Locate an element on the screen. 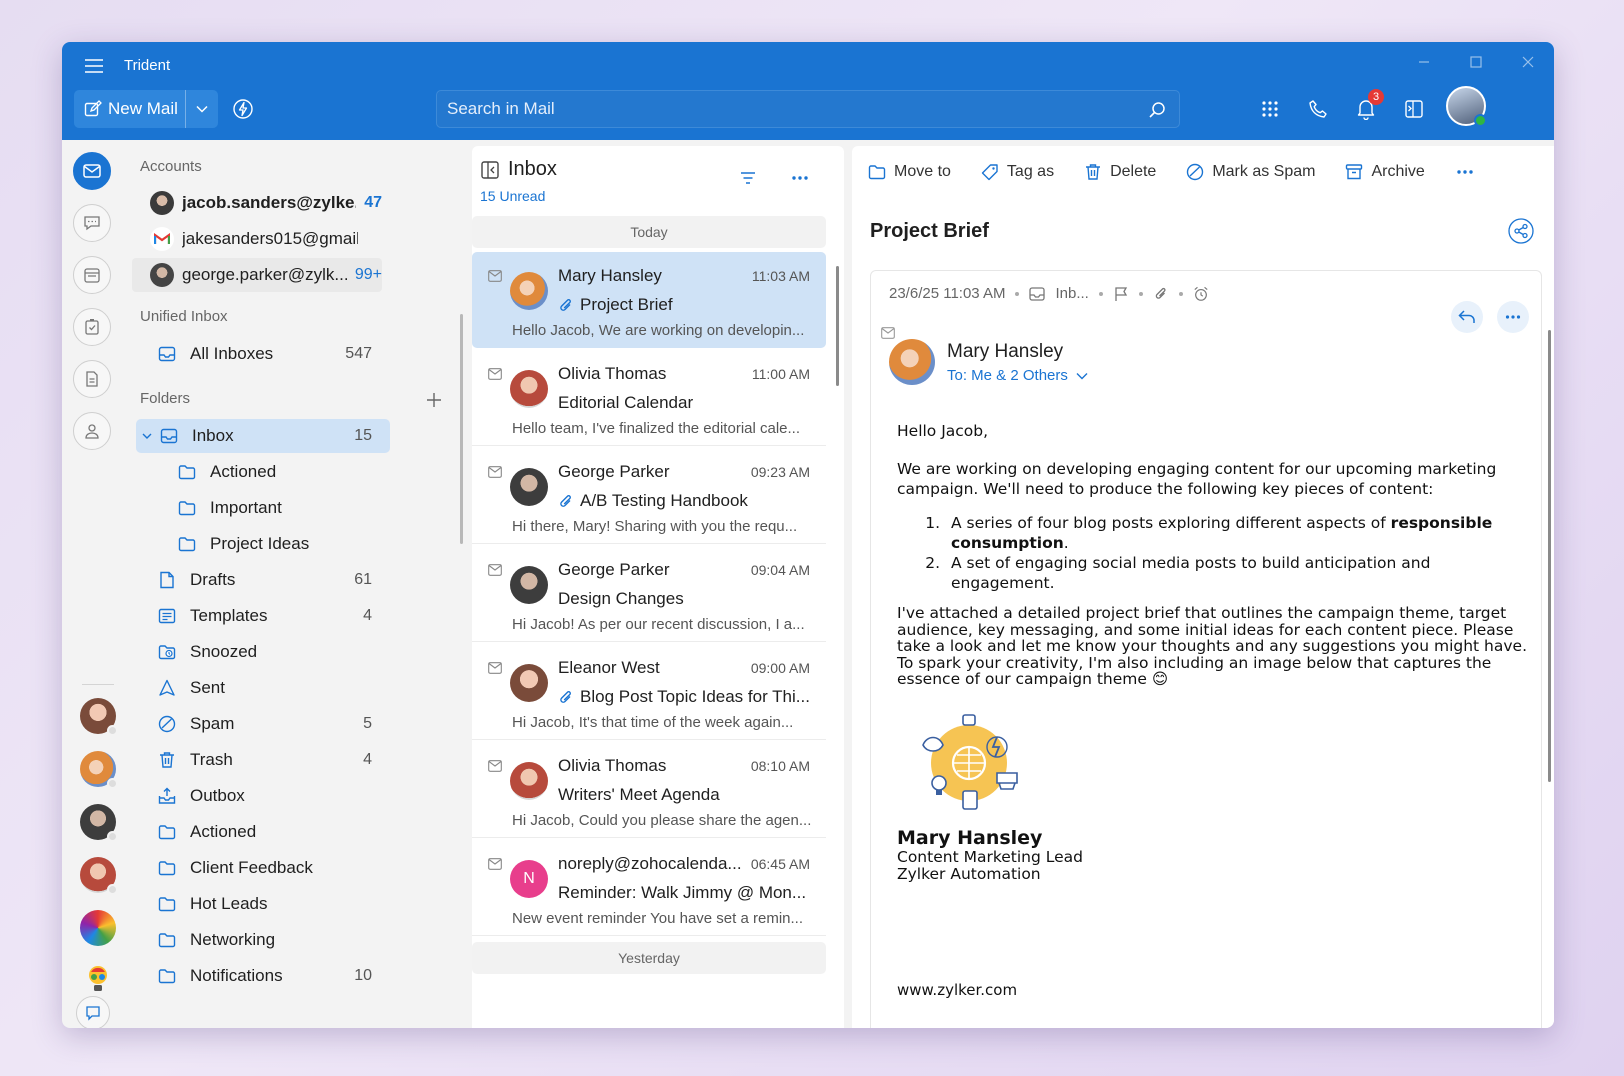  alarm-clock-icon is located at coordinates (1201, 294).